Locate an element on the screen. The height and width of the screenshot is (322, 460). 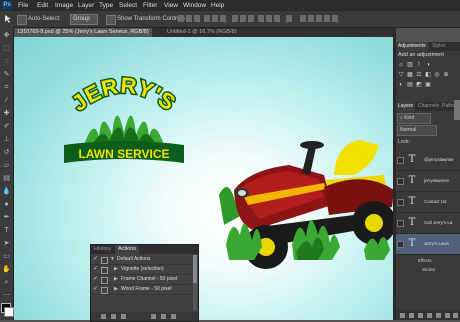
group-icon is located at coordinates (438, 315).